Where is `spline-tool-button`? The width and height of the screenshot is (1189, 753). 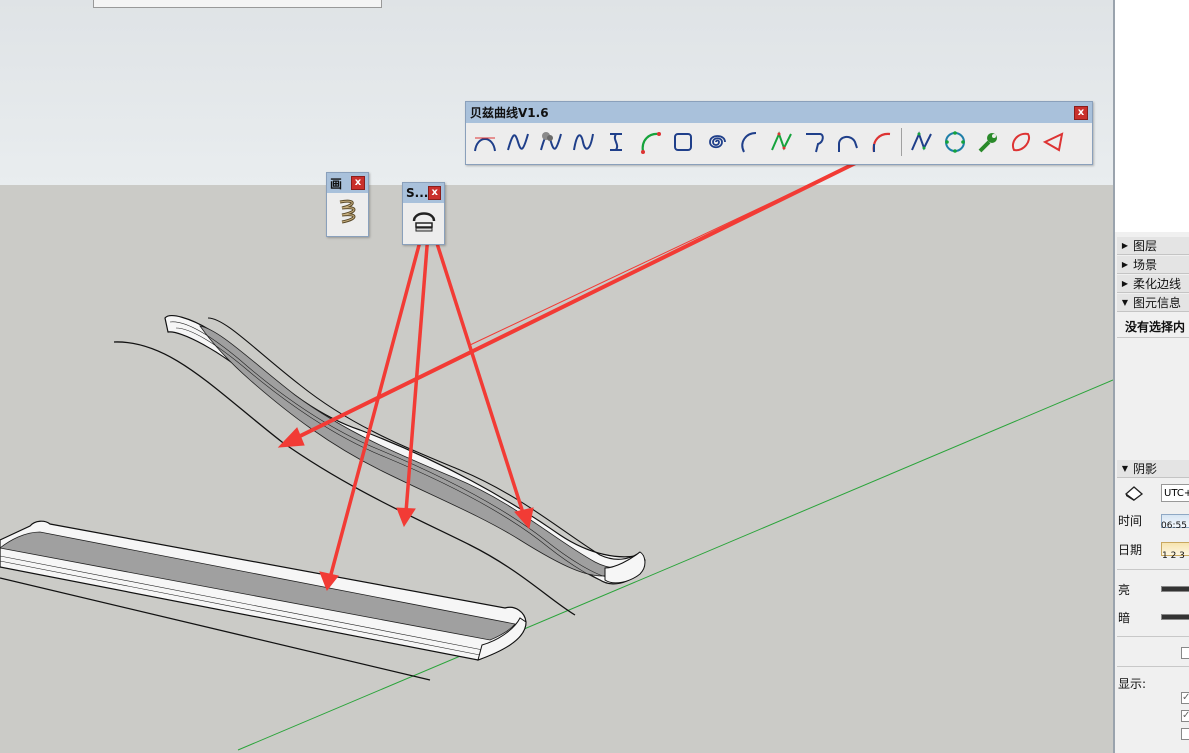 spline-tool-button is located at coordinates (584, 142).